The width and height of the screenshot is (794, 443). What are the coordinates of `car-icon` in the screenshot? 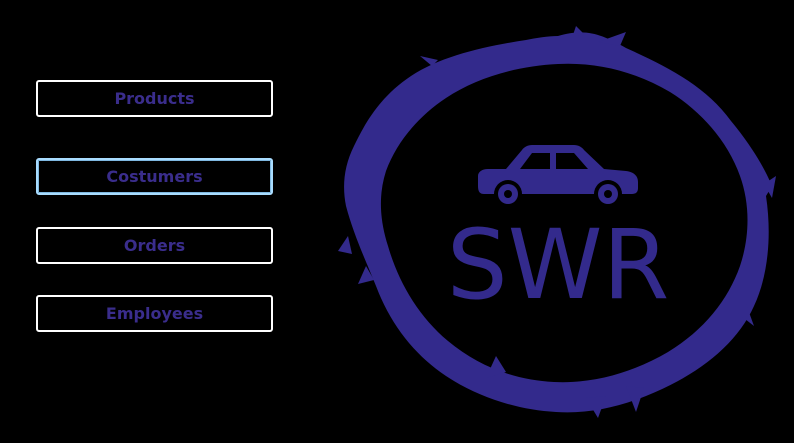 It's located at (558, 176).